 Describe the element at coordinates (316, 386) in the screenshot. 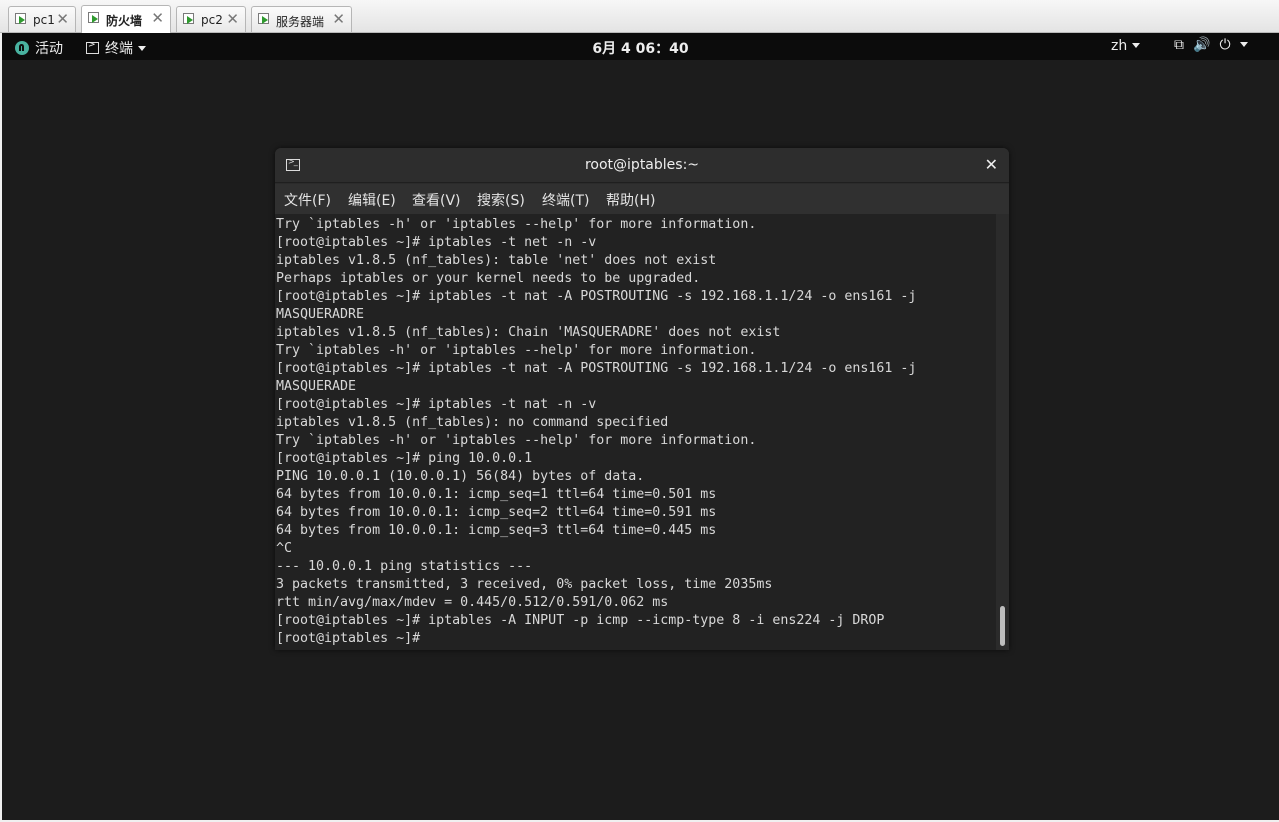

I see `terminal-line: MASQUERADE` at that location.